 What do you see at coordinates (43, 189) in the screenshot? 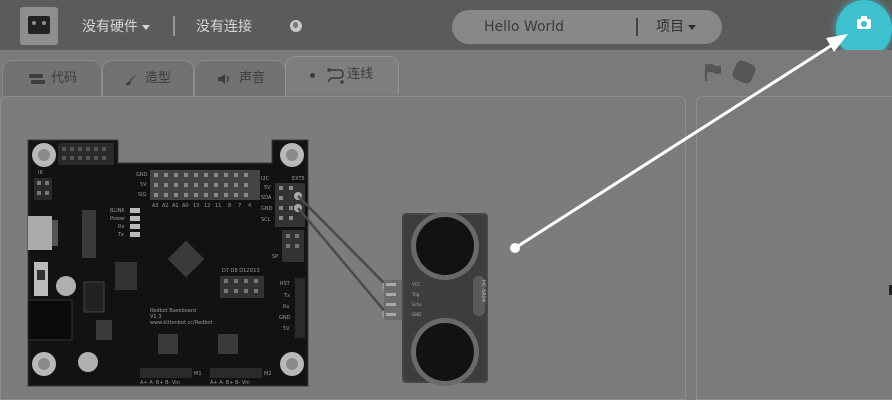
I see `ir-header` at bounding box center [43, 189].